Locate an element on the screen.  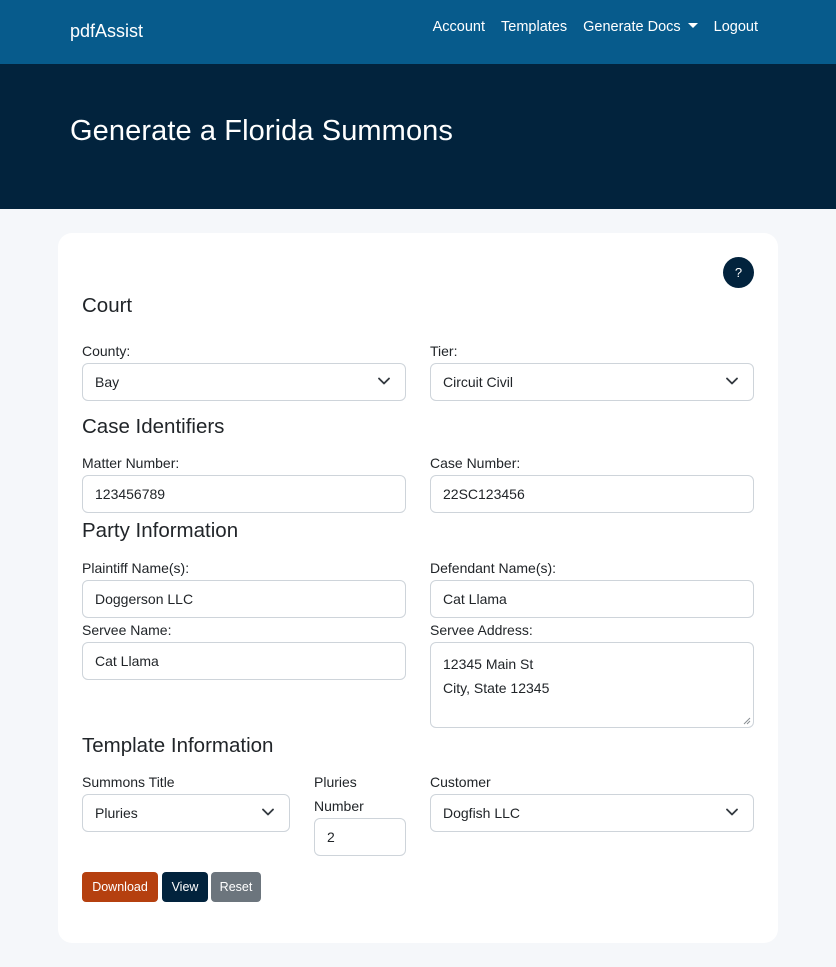
pluries-number-input: 2 is located at coordinates (360, 837).